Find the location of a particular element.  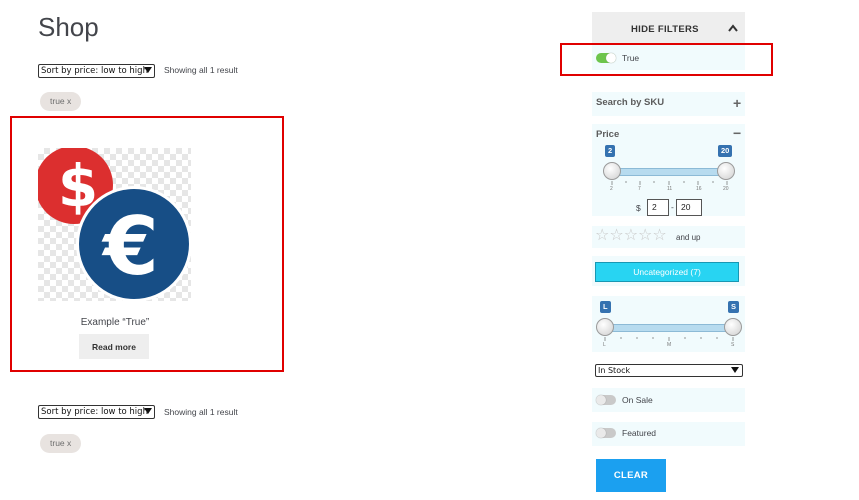

price-range-dash: - is located at coordinates (672, 207).